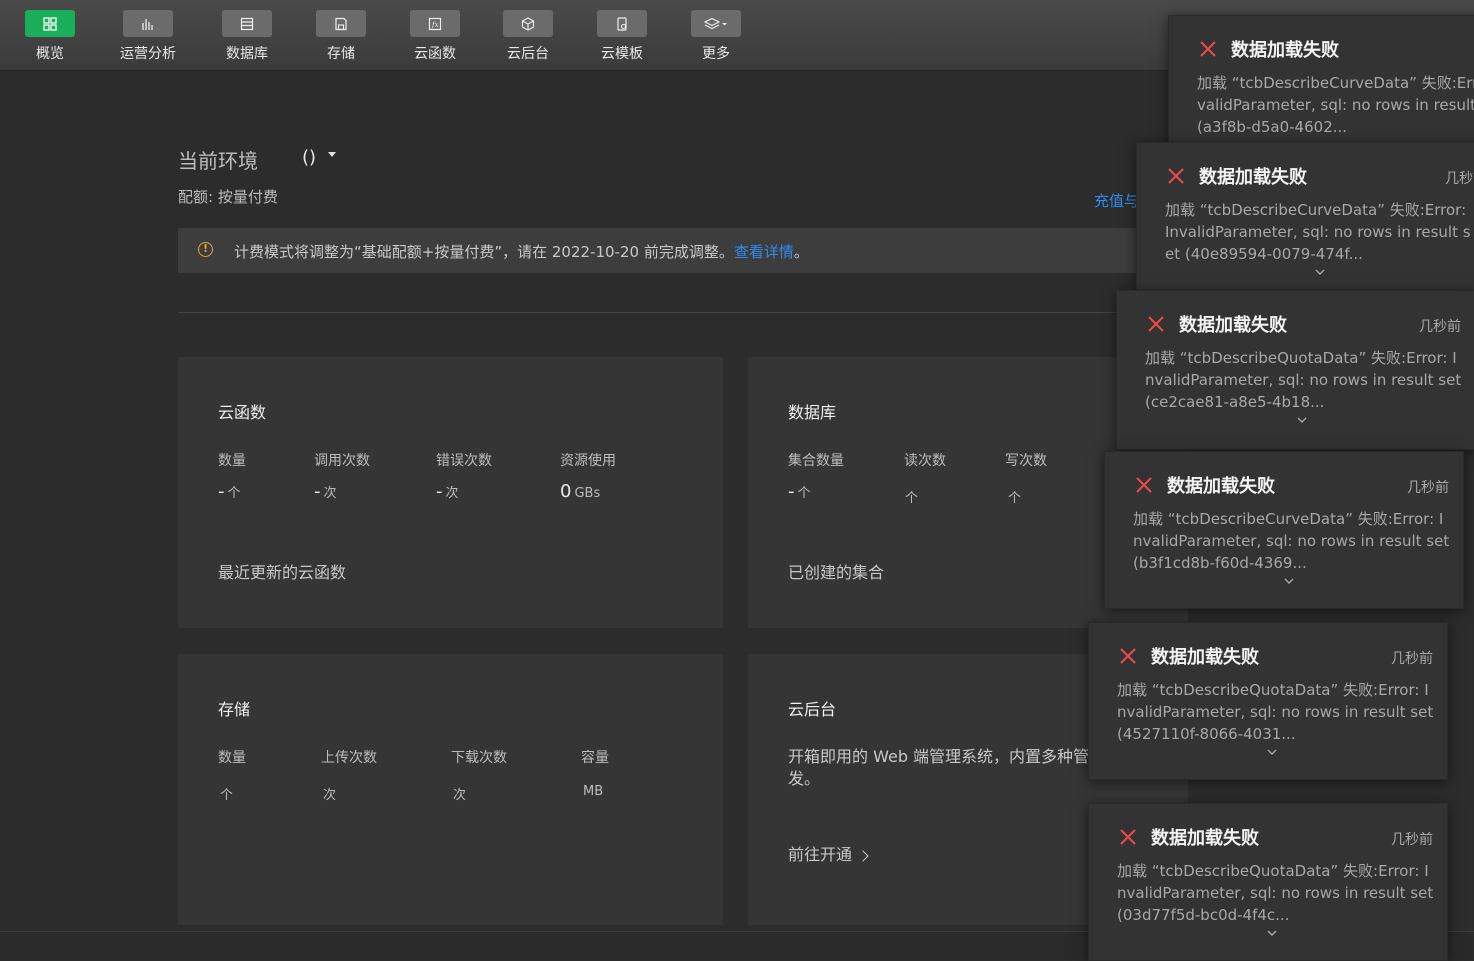 This screenshot has width=1474, height=961. I want to click on svg-text: fx, so click(435, 25).